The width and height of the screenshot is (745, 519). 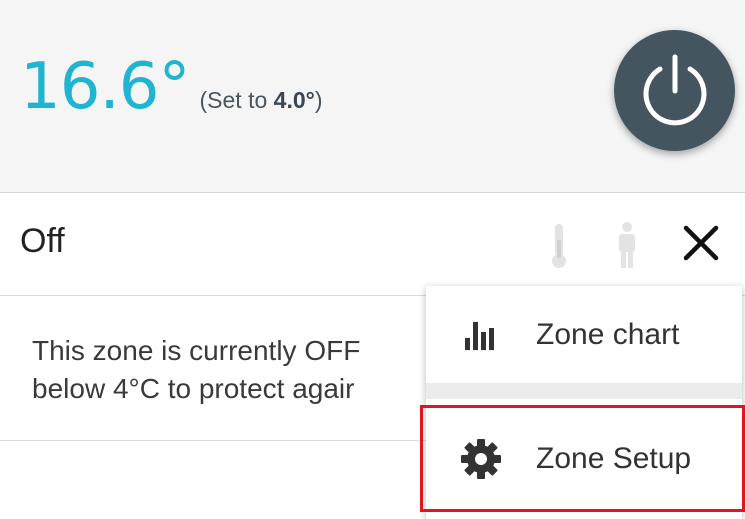 What do you see at coordinates (105, 87) in the screenshot?
I see `current-temperature: 16.6°` at bounding box center [105, 87].